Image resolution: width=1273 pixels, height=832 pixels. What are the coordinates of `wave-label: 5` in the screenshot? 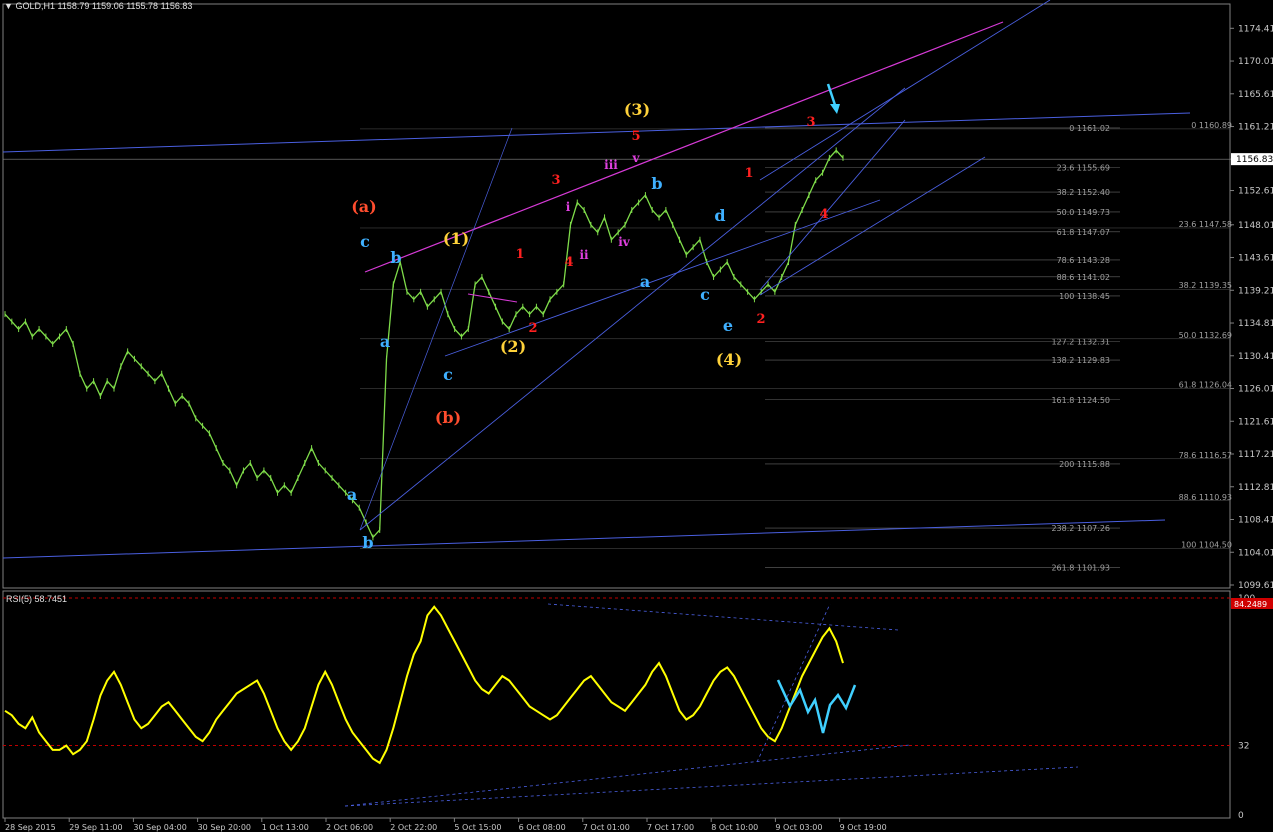 It's located at (635, 136).